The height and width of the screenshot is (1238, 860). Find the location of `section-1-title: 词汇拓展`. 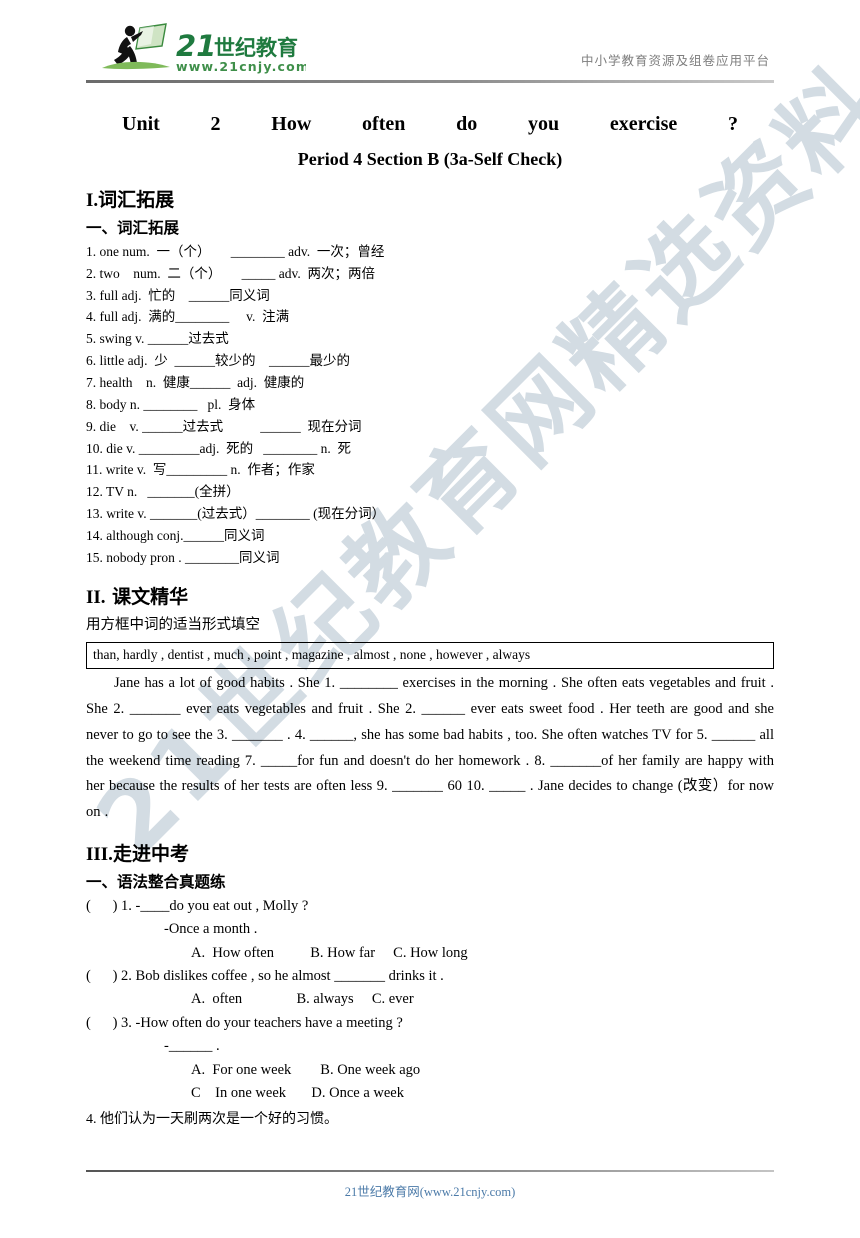

section-1-title: 词汇拓展 is located at coordinates (136, 200).